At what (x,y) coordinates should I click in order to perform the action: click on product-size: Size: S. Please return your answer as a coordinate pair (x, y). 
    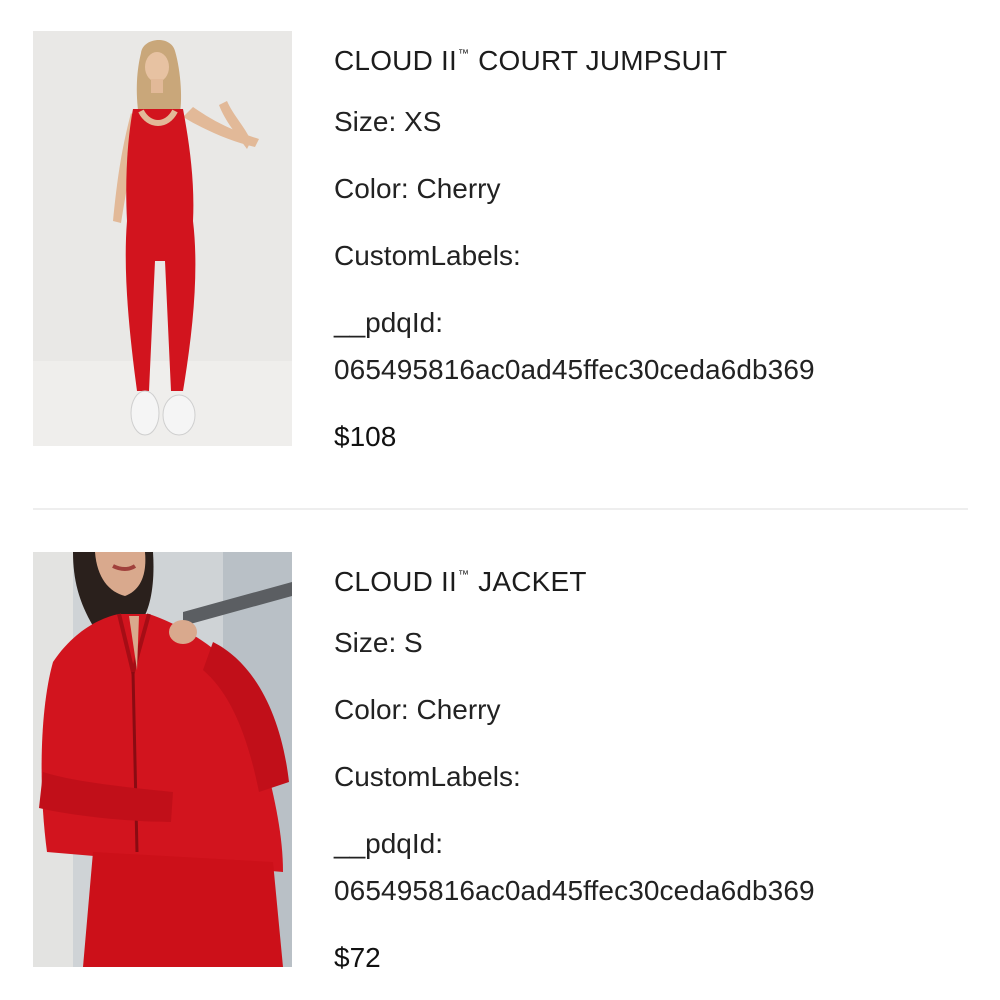
    Looking at the image, I should click on (378, 642).